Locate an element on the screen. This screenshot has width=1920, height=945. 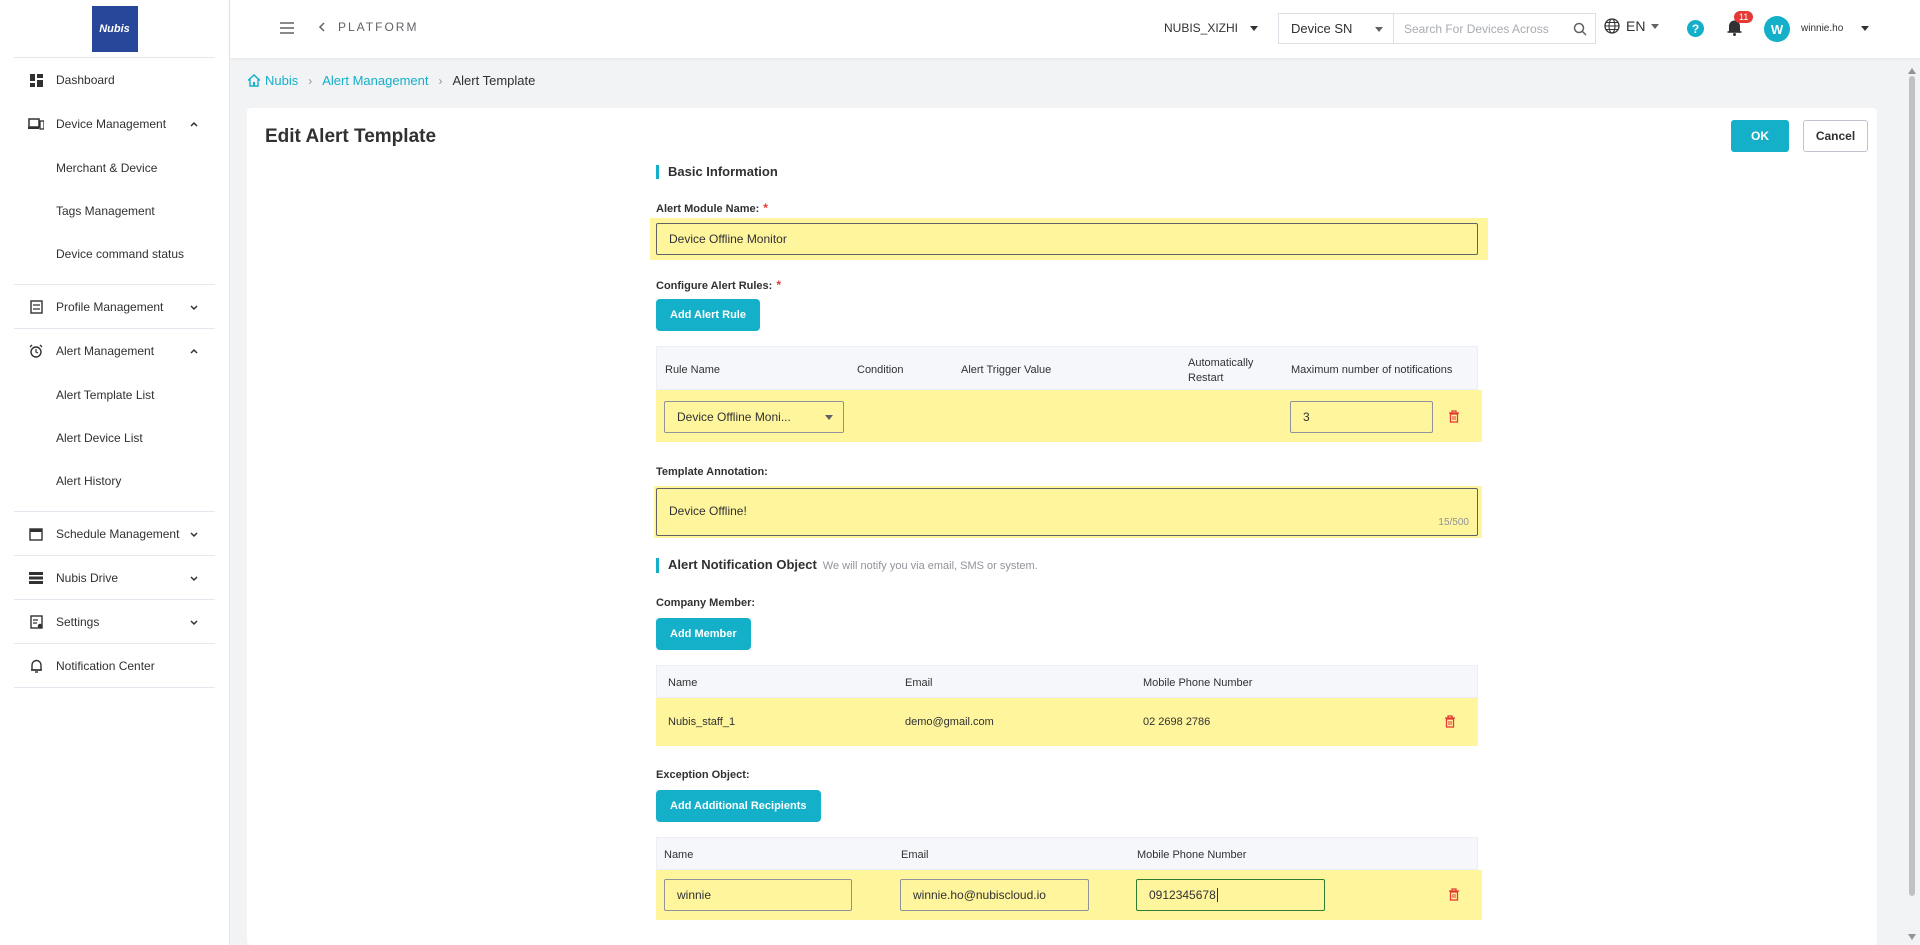
column-trigger-value: Alert Trigger Value is located at coordinates (1006, 370).